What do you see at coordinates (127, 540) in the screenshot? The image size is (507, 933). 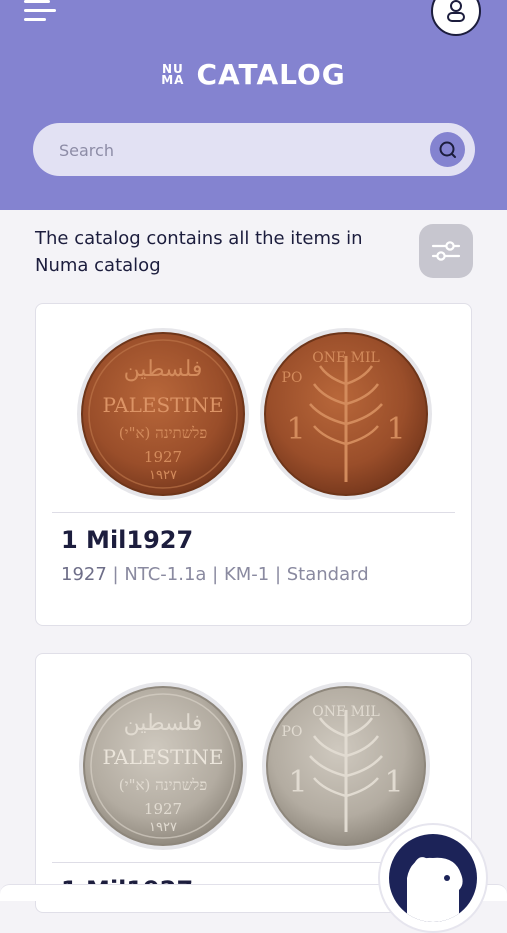 I see `item-title: 1 Mil1927` at bounding box center [127, 540].